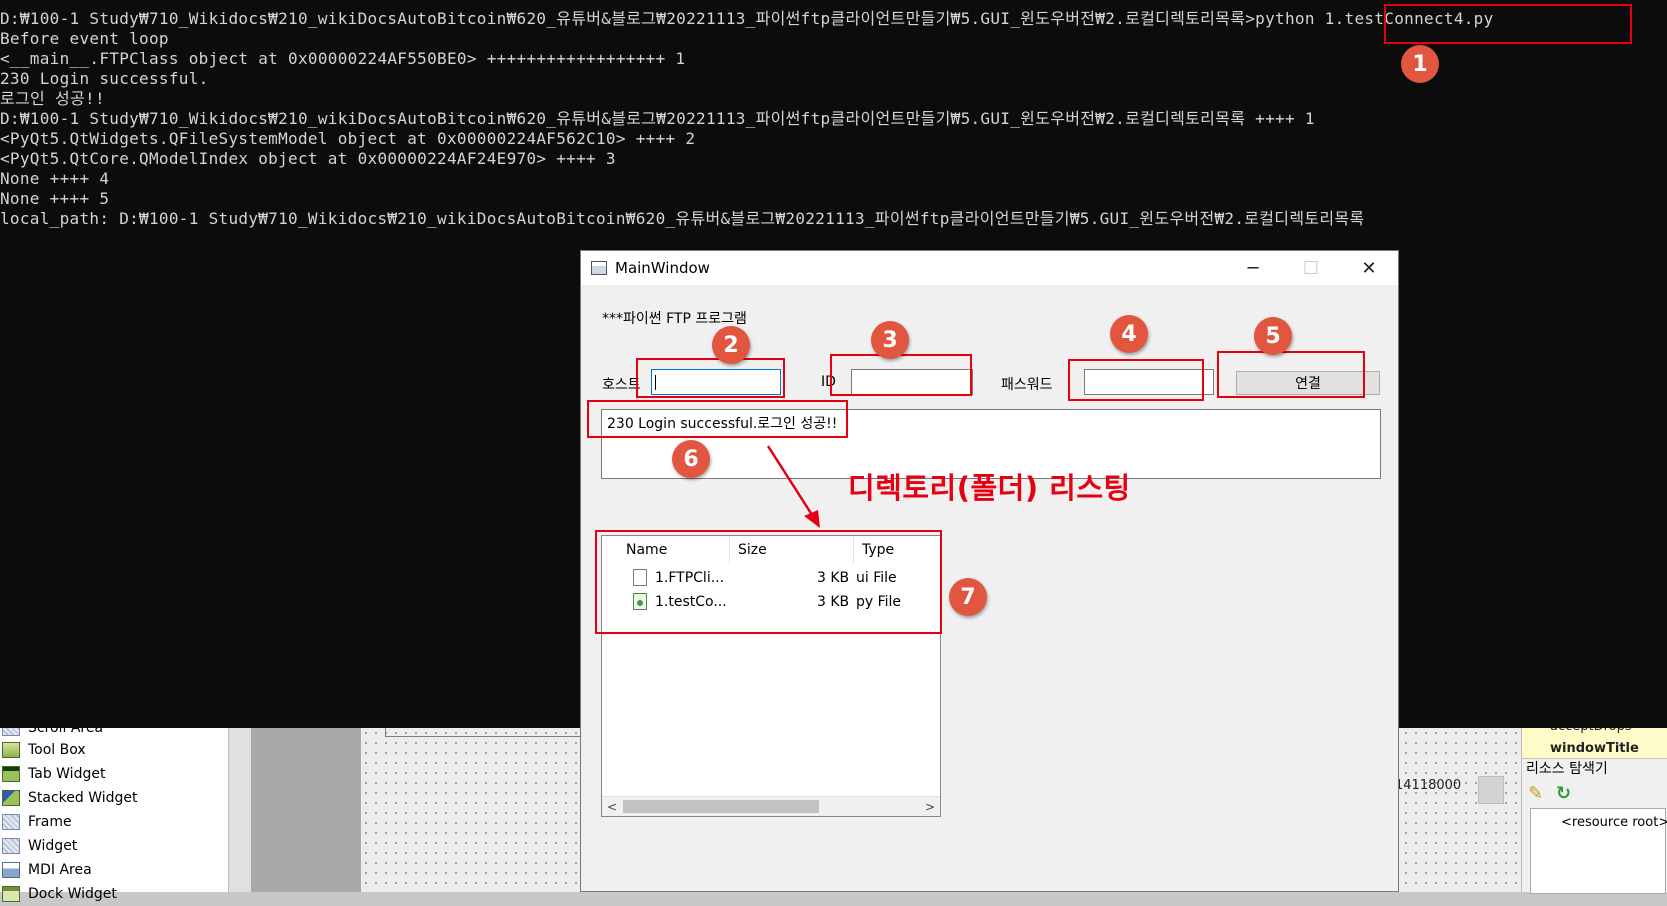  What do you see at coordinates (791, 482) in the screenshot?
I see `annotation-arrow-line` at bounding box center [791, 482].